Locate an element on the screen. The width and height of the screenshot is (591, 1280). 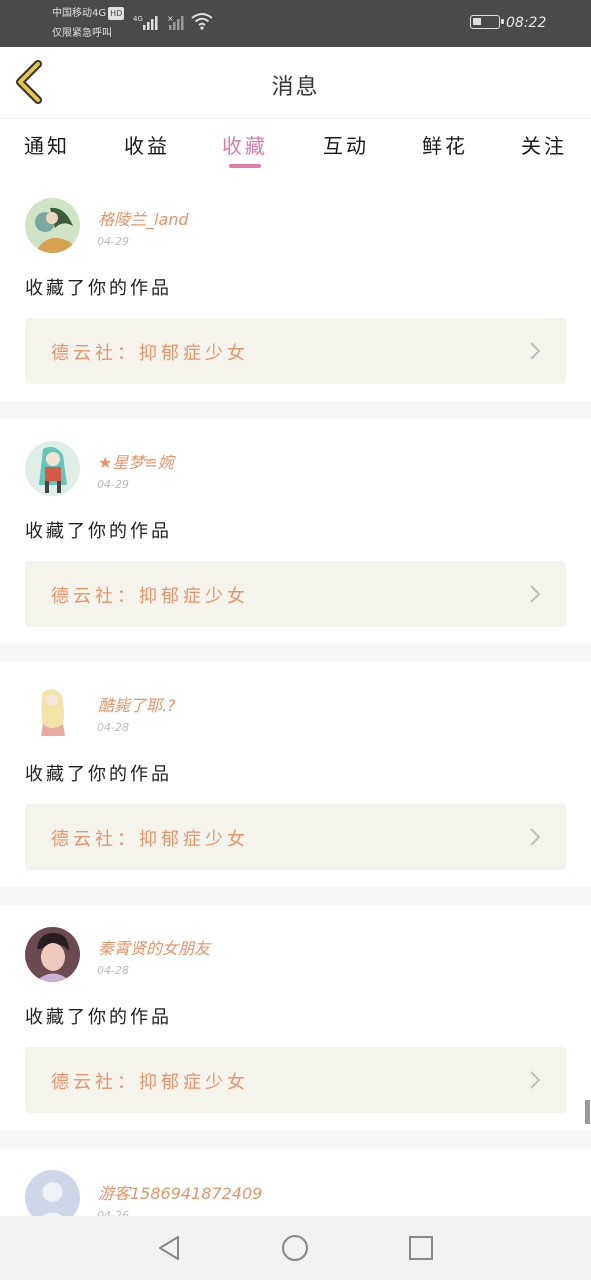
tab-flowers: 鲜花 is located at coordinates (445, 144).